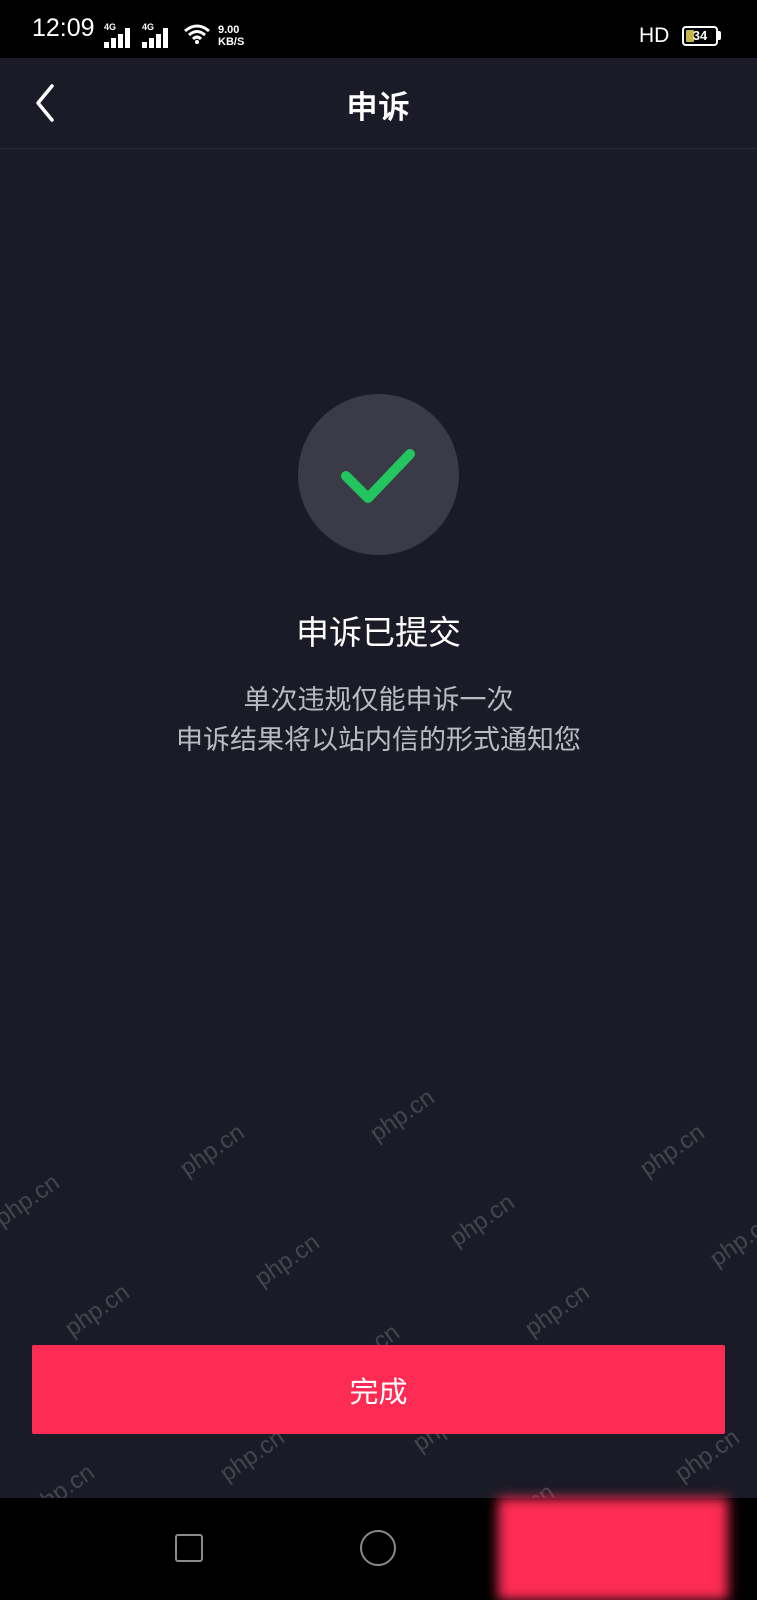 This screenshot has height=1600, width=757. I want to click on result-description-line-2: 申诉结果将以站内信的形式通知您, so click(378, 740).